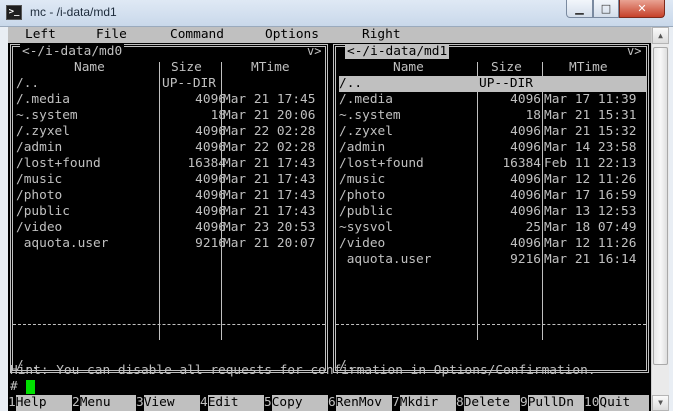 This screenshot has height=411, width=673. Describe the element at coordinates (492, 228) in the screenshot. I see `right-file-row: ~sysvol 25 Mar 18 07:49` at that location.